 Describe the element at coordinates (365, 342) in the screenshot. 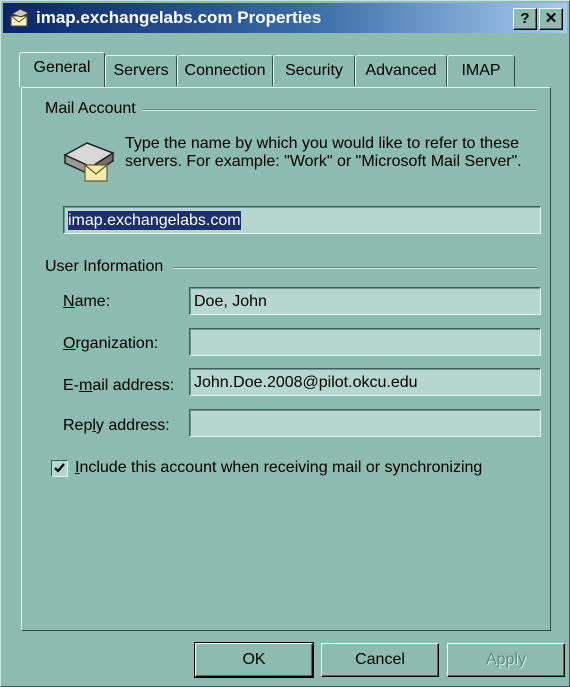

I see `organization-field` at that location.